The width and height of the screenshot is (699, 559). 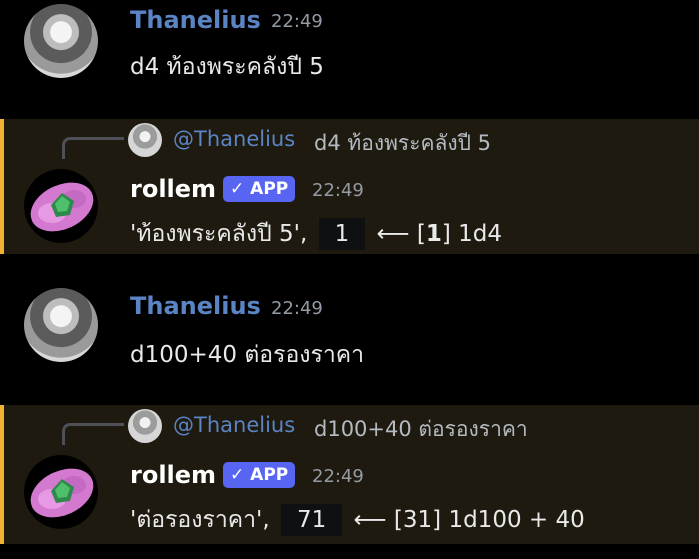 I want to click on reply-preview-text: d100+40 ต่อรองราคา, so click(x=421, y=429).